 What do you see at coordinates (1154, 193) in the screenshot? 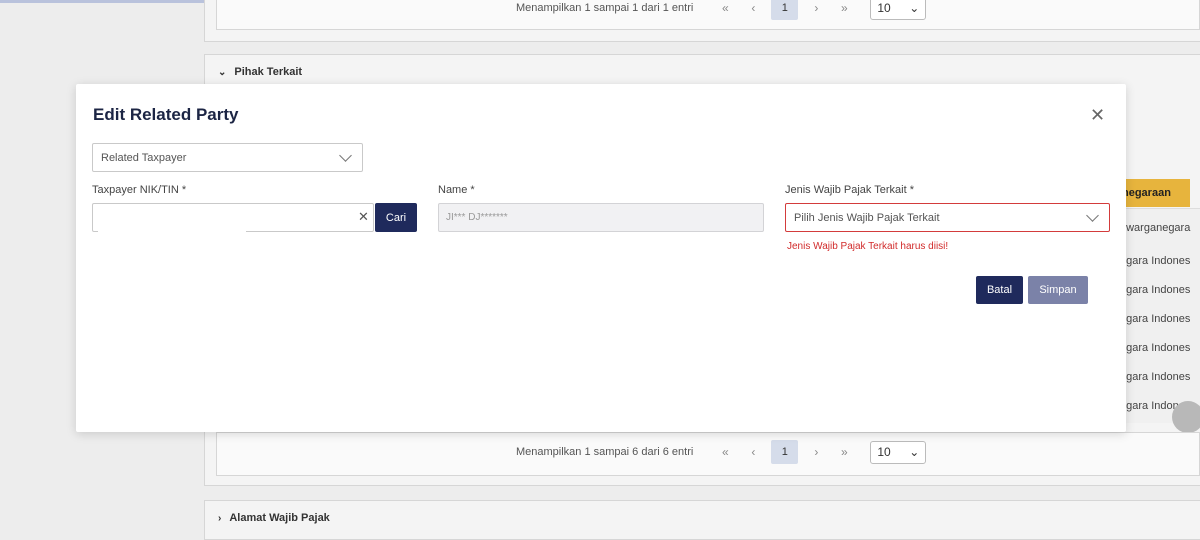
I see `column-header: negaraan` at bounding box center [1154, 193].